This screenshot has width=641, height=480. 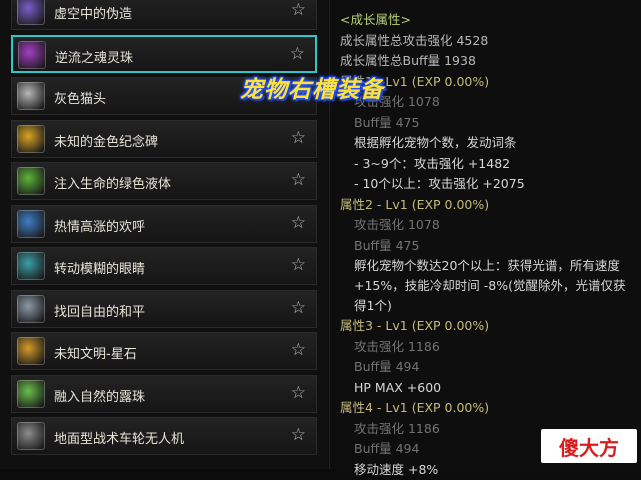 I want to click on equipment-item-name: 转动模糊的眼睛, so click(x=99, y=267).